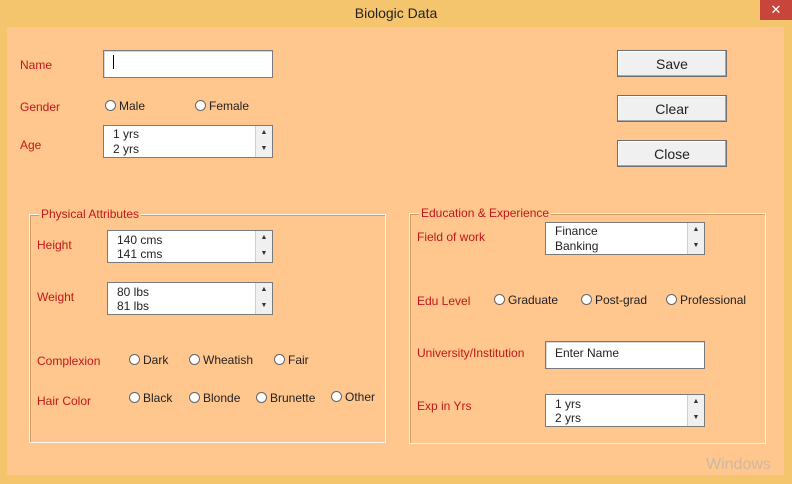 The image size is (792, 484). I want to click on university-value: Enter Name, so click(587, 353).